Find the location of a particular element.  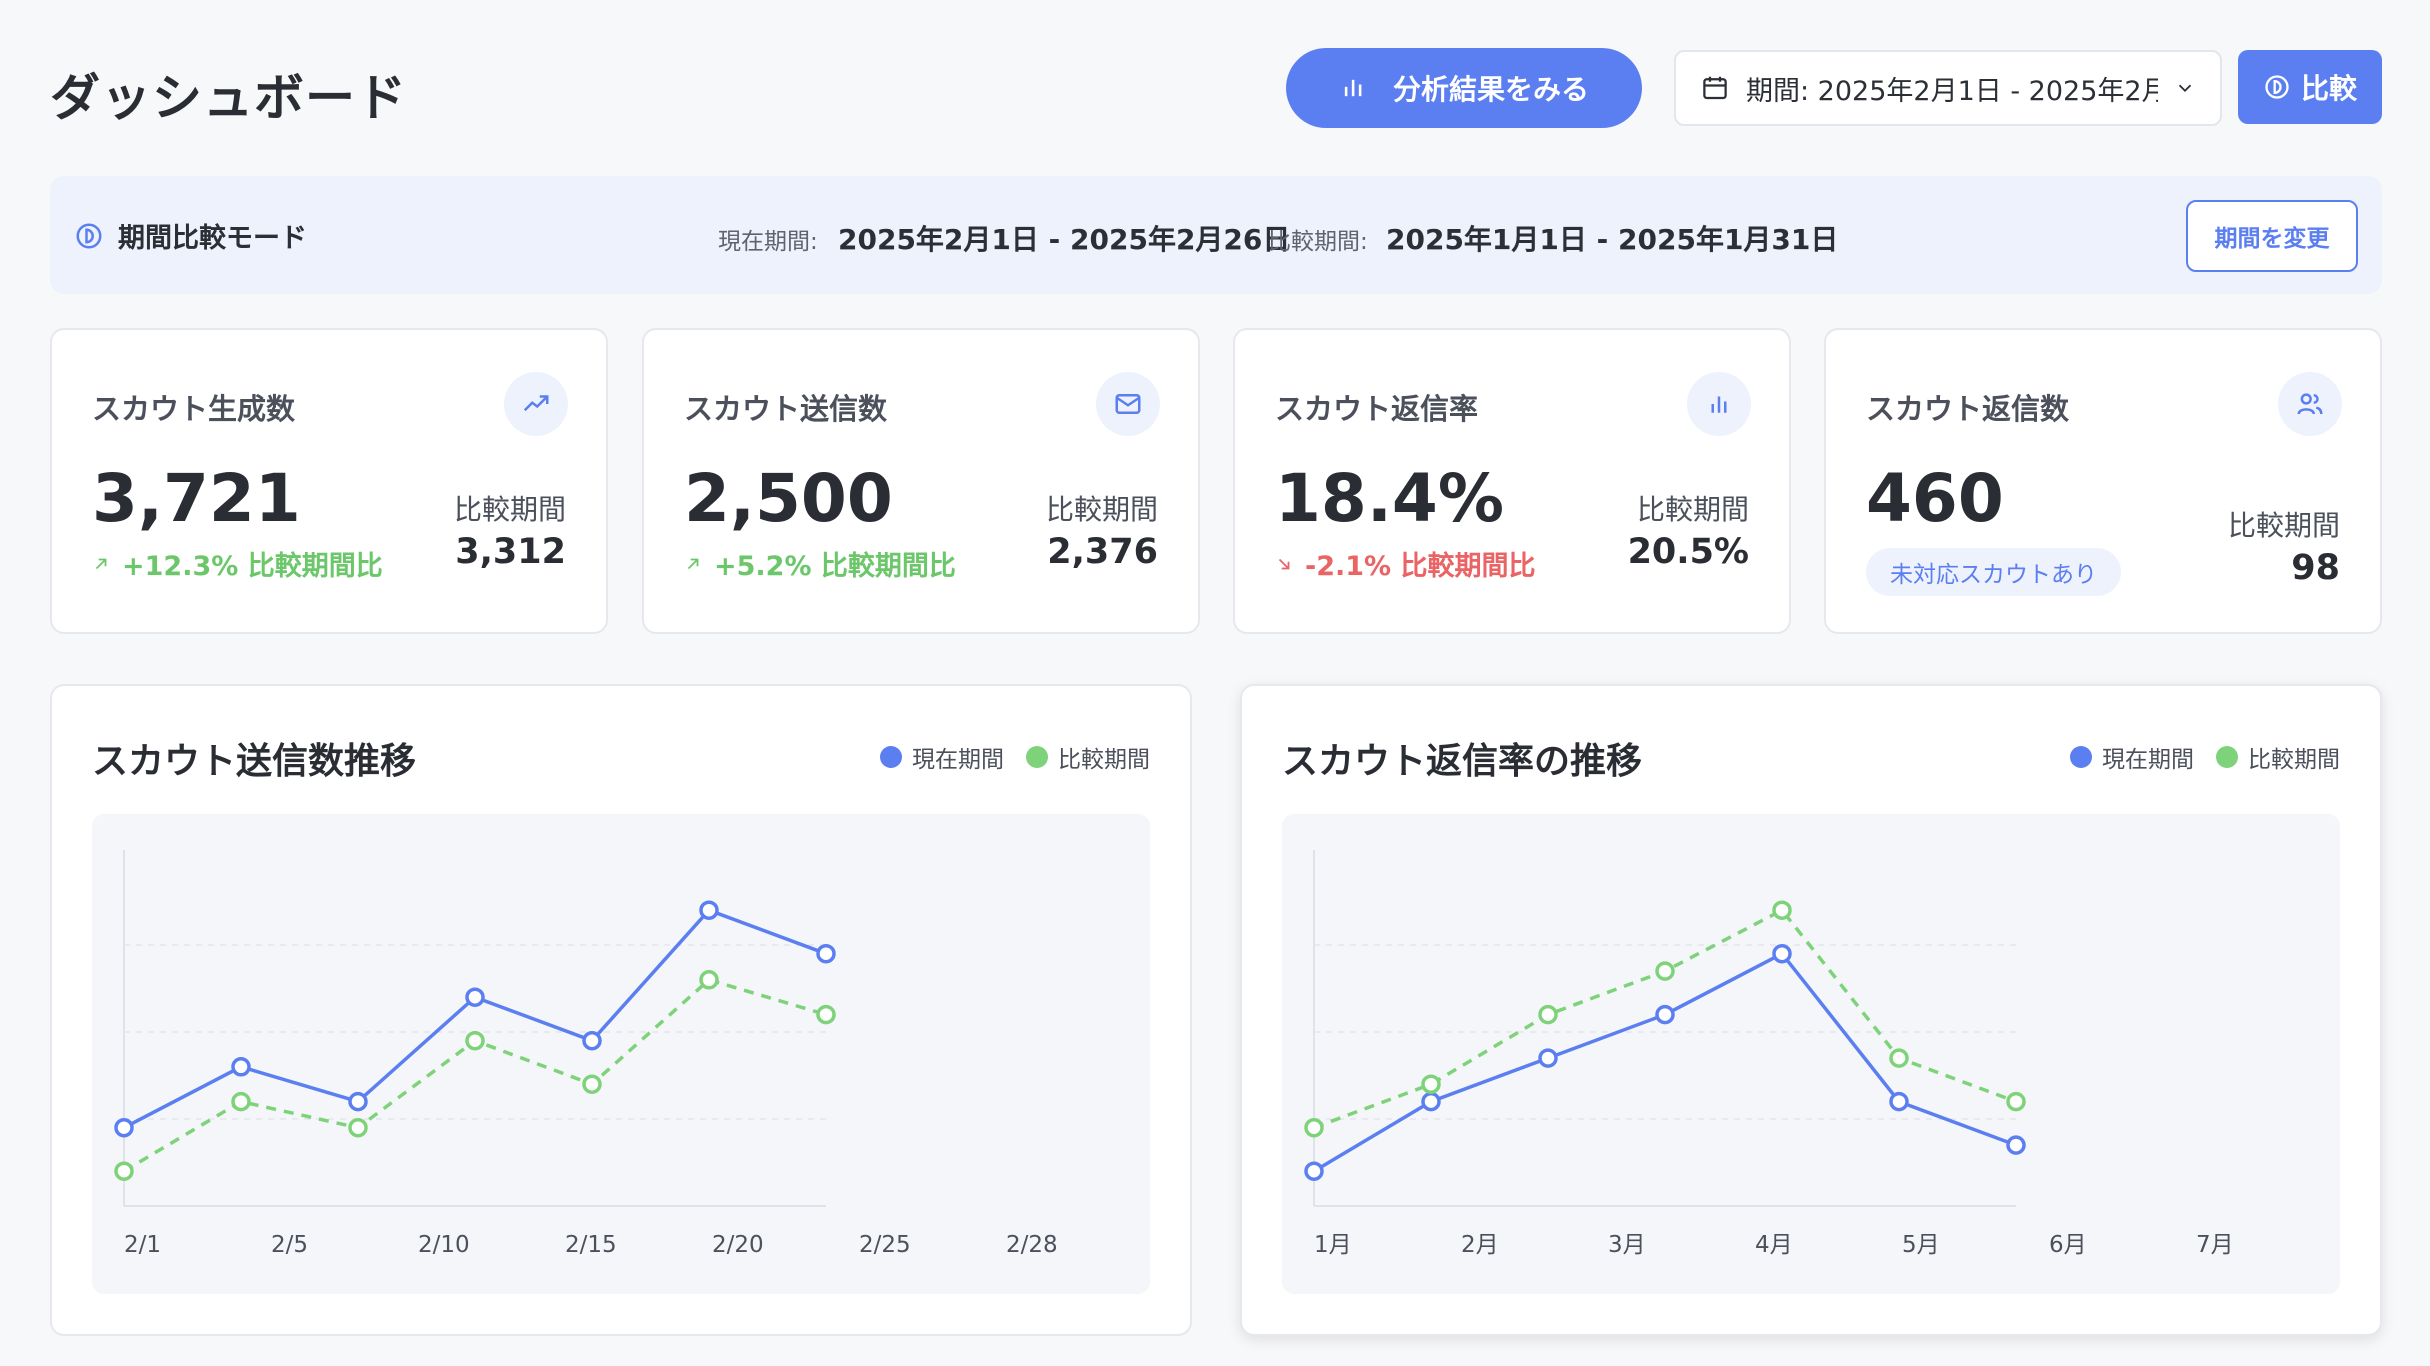

kpi-change-text: +5.2% 比較期間比 is located at coordinates (835, 566).